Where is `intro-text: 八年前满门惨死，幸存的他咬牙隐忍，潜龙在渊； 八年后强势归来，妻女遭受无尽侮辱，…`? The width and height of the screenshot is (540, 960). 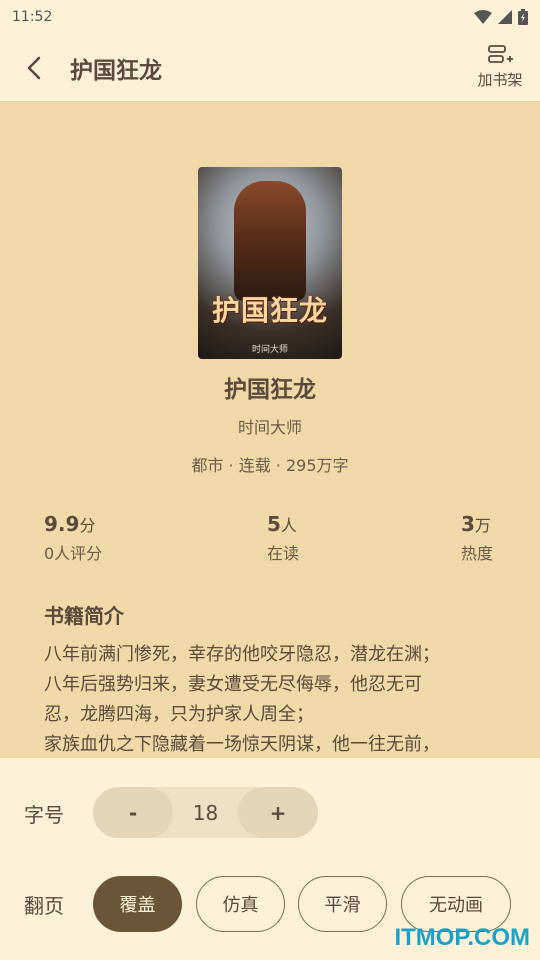
intro-text: 八年前满门惨死，幸存的他咬牙隐忍，潜龙在渊； 八年后强势归来，妻女遭受无尽侮辱，… is located at coordinates (274, 699).